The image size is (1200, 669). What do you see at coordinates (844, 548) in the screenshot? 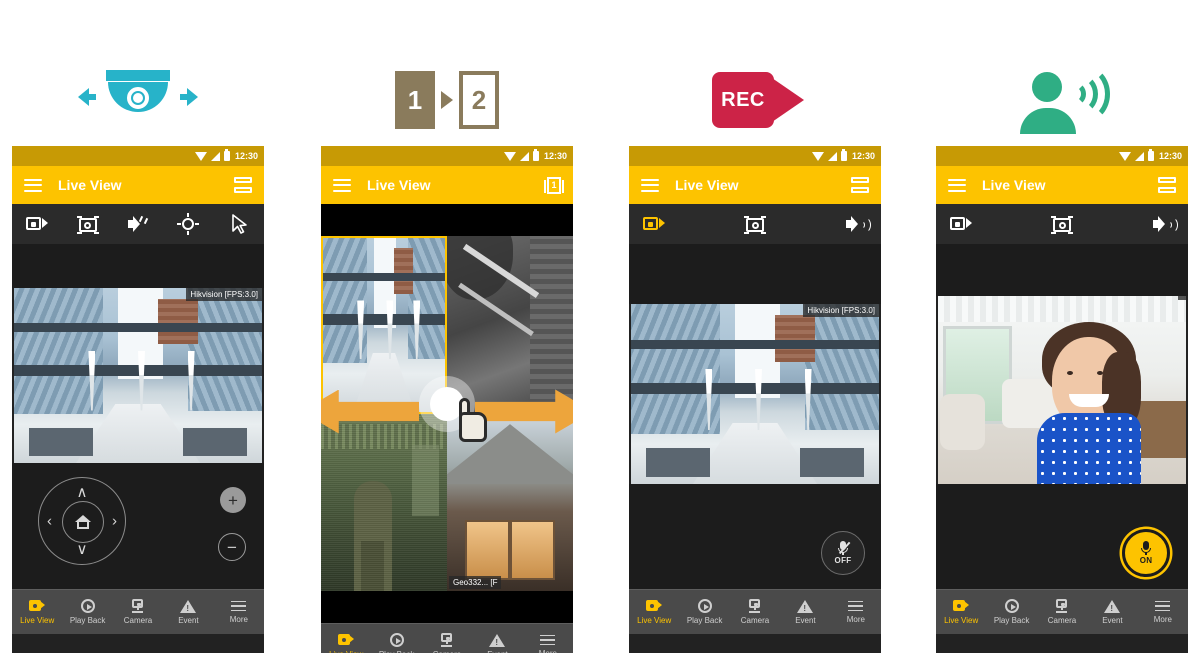
I see `mic-muted-icon` at bounding box center [844, 548].